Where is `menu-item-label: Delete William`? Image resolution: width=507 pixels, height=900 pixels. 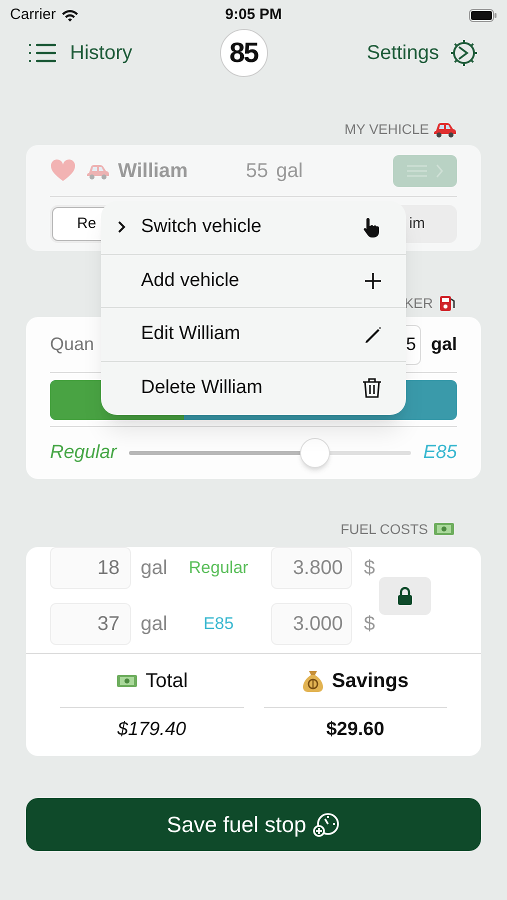
menu-item-label: Delete William is located at coordinates (201, 388).